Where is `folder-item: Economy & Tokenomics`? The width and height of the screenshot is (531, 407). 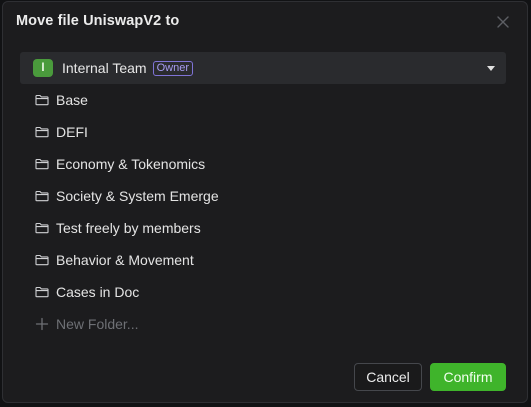 folder-item: Economy & Tokenomics is located at coordinates (263, 164).